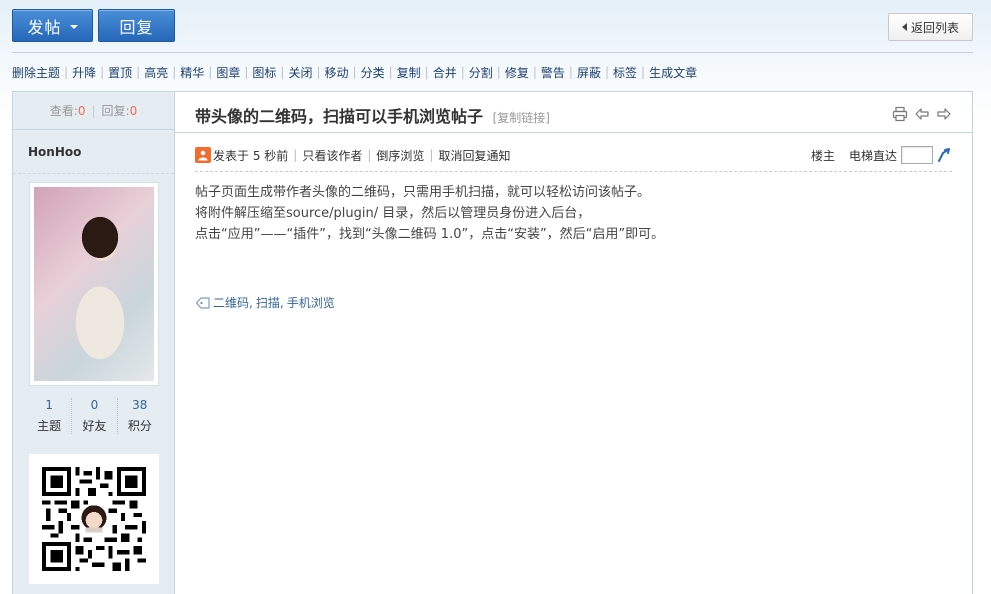 The image size is (991, 594). Describe the element at coordinates (63, 111) in the screenshot. I see `views-label: 查看:` at that location.